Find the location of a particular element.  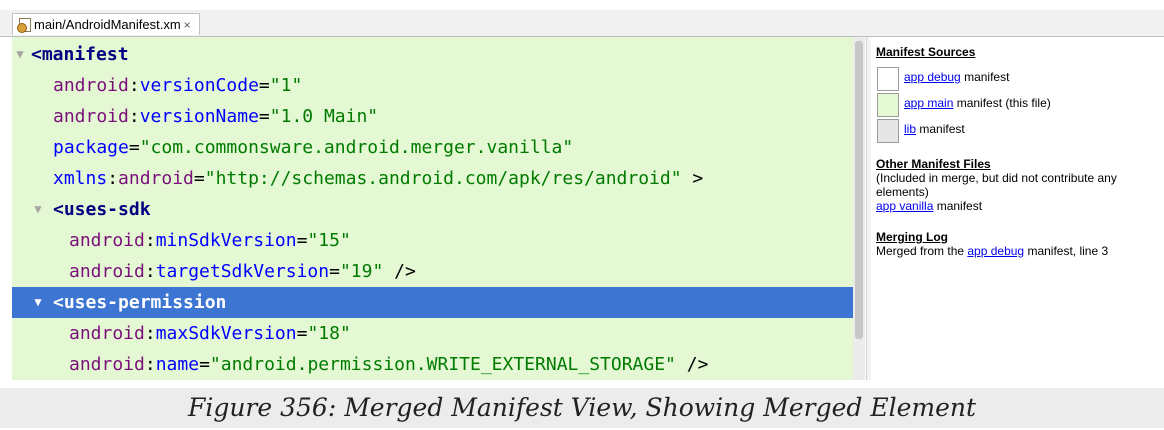

attribute-value: "1" is located at coordinates (286, 85).